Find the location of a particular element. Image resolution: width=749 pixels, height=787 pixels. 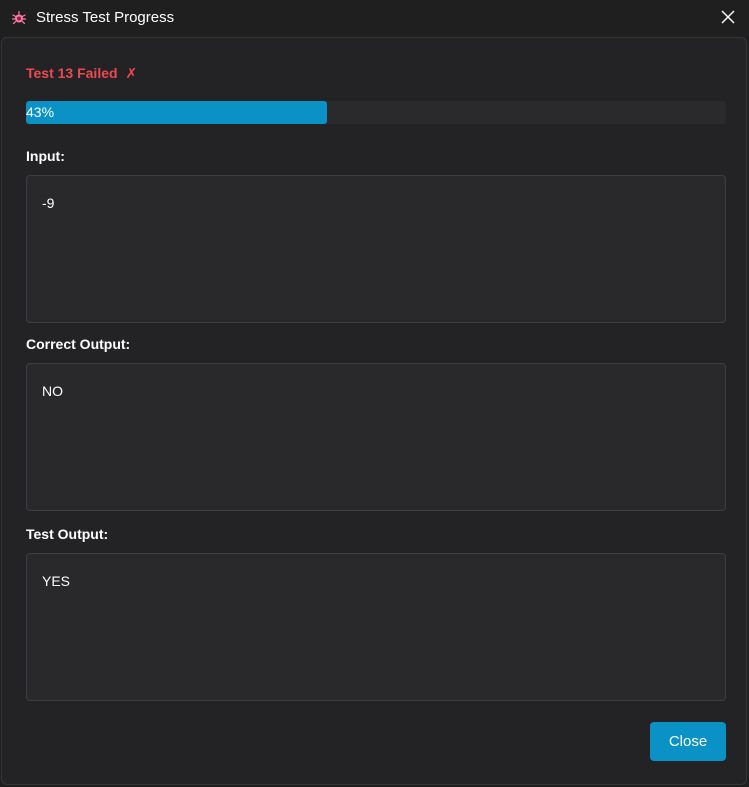

progress-bar: 43% is located at coordinates (376, 112).